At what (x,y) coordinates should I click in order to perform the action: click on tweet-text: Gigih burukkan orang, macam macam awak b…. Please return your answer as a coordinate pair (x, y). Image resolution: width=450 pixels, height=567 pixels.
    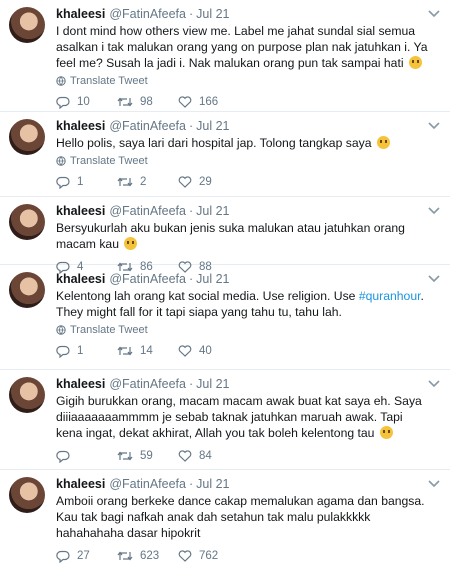
    Looking at the image, I should click on (248, 417).